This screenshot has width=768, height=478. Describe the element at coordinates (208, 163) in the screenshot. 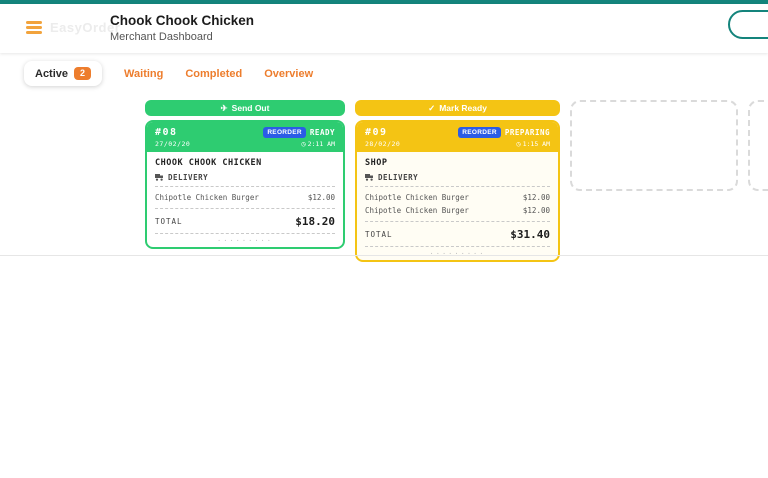

I see `vendor-name: CHOOK CHOOK CHICKEN` at that location.